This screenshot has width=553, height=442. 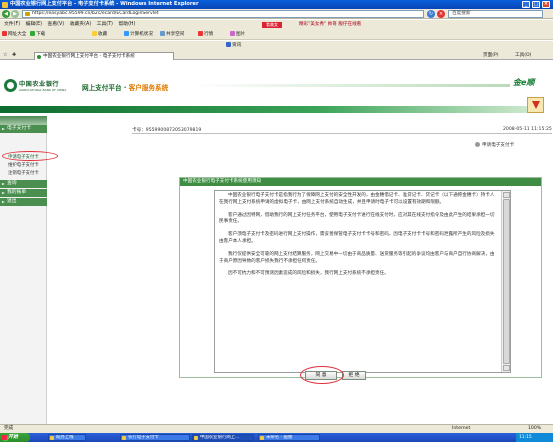 What do you see at coordinates (43, 90) in the screenshot?
I see `bank-english-name: AGRICULTURAL BANK OF CHINA` at bounding box center [43, 90].